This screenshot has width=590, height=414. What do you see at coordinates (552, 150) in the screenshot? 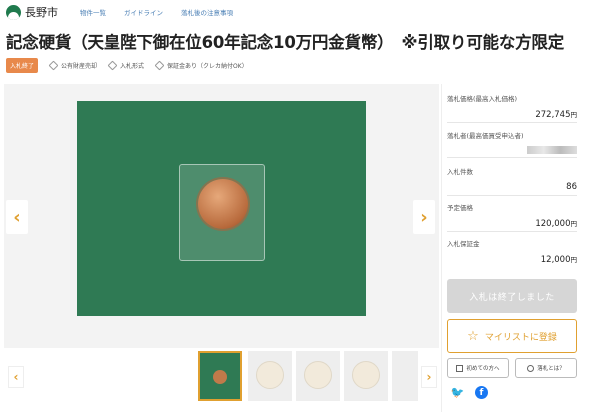
I see `winner-redacted` at bounding box center [552, 150].